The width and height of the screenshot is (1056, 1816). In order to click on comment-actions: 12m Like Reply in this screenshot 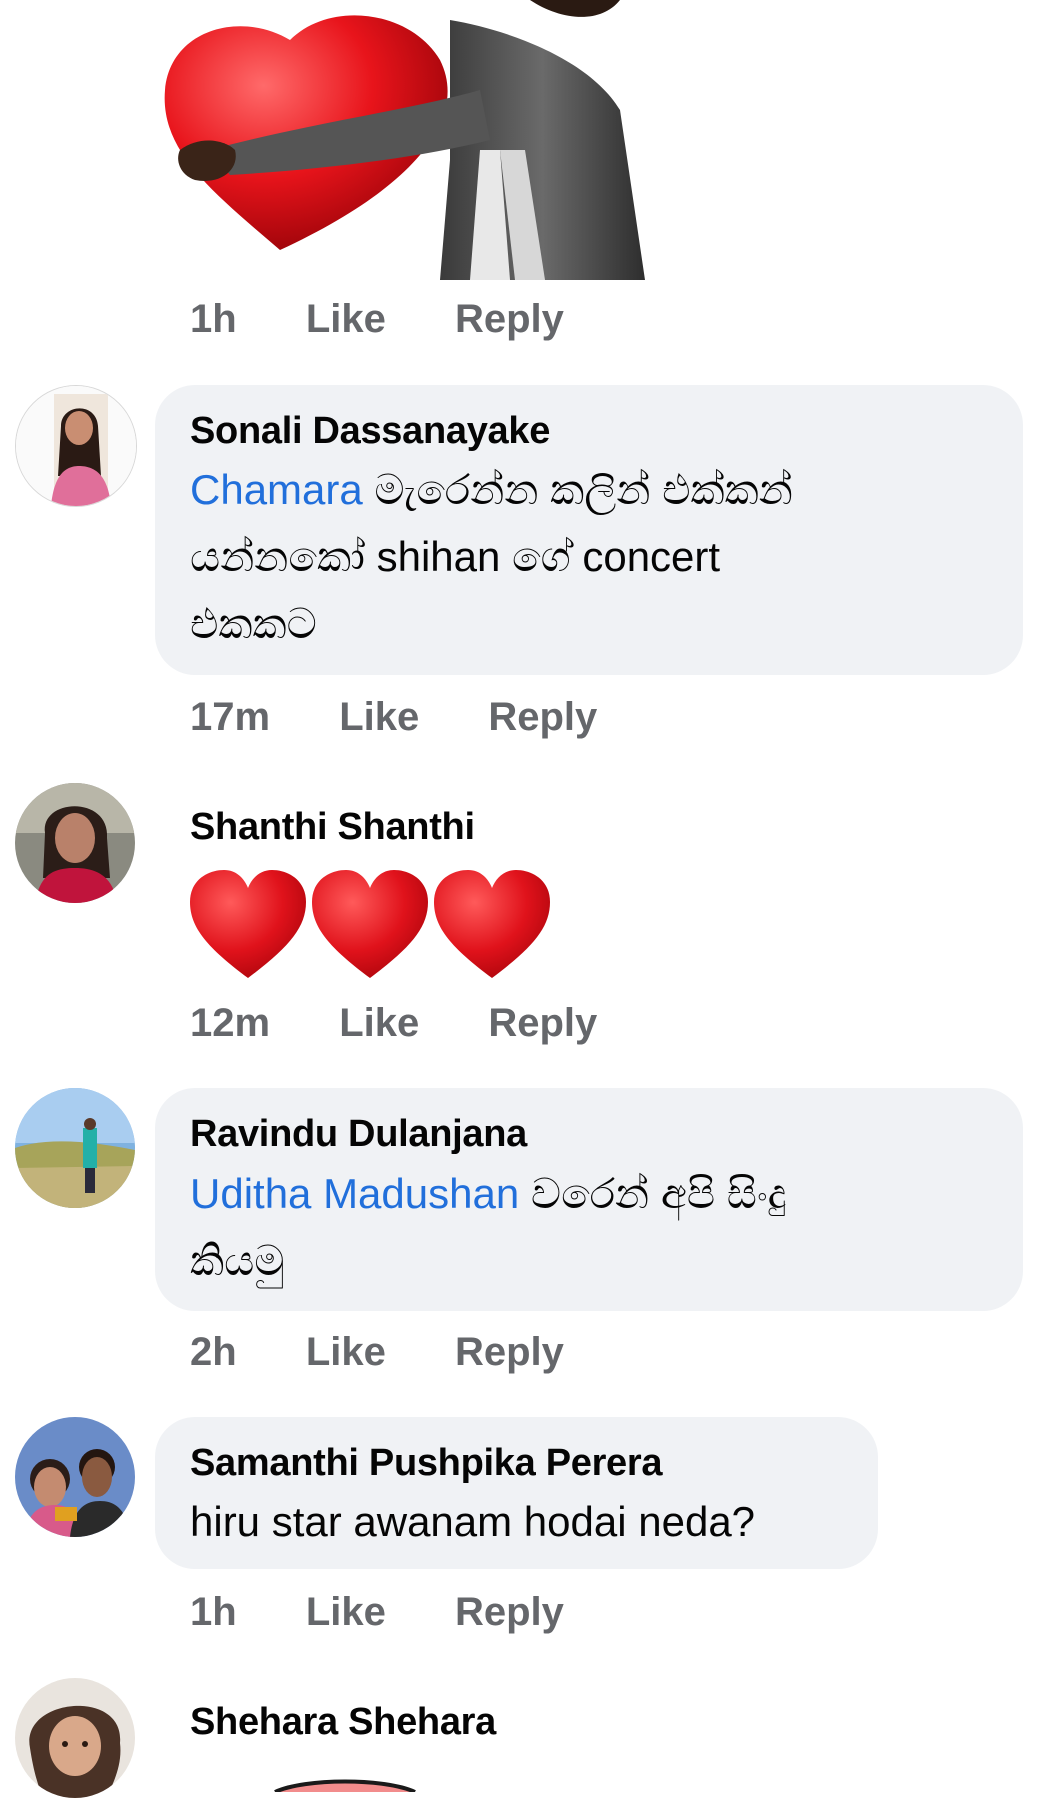, I will do `click(393, 1023)`.